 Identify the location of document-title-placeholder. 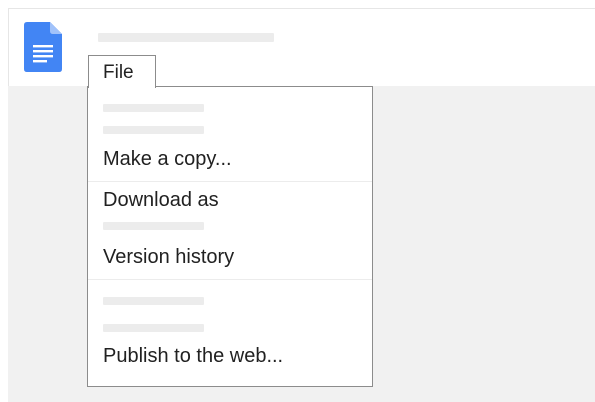
(186, 37).